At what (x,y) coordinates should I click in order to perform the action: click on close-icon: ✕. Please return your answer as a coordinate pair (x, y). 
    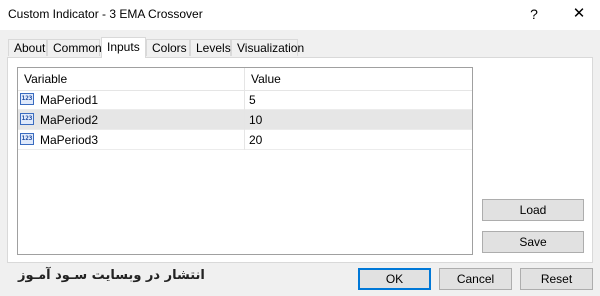
    Looking at the image, I should click on (579, 14).